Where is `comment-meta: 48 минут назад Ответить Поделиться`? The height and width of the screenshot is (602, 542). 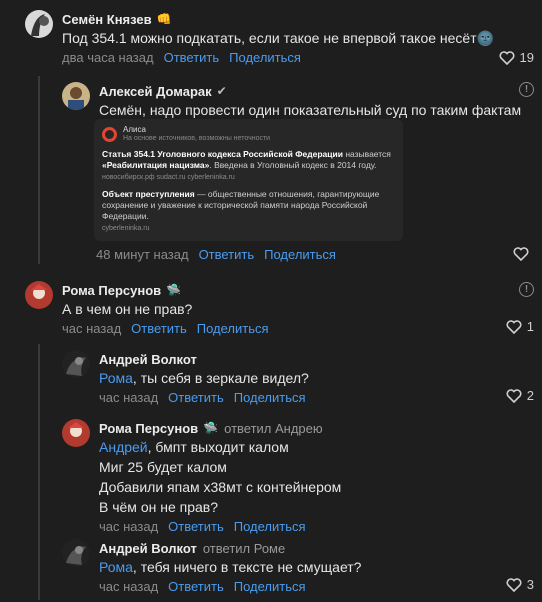
comment-meta: 48 минут назад Ответить Поделиться is located at coordinates (216, 254).